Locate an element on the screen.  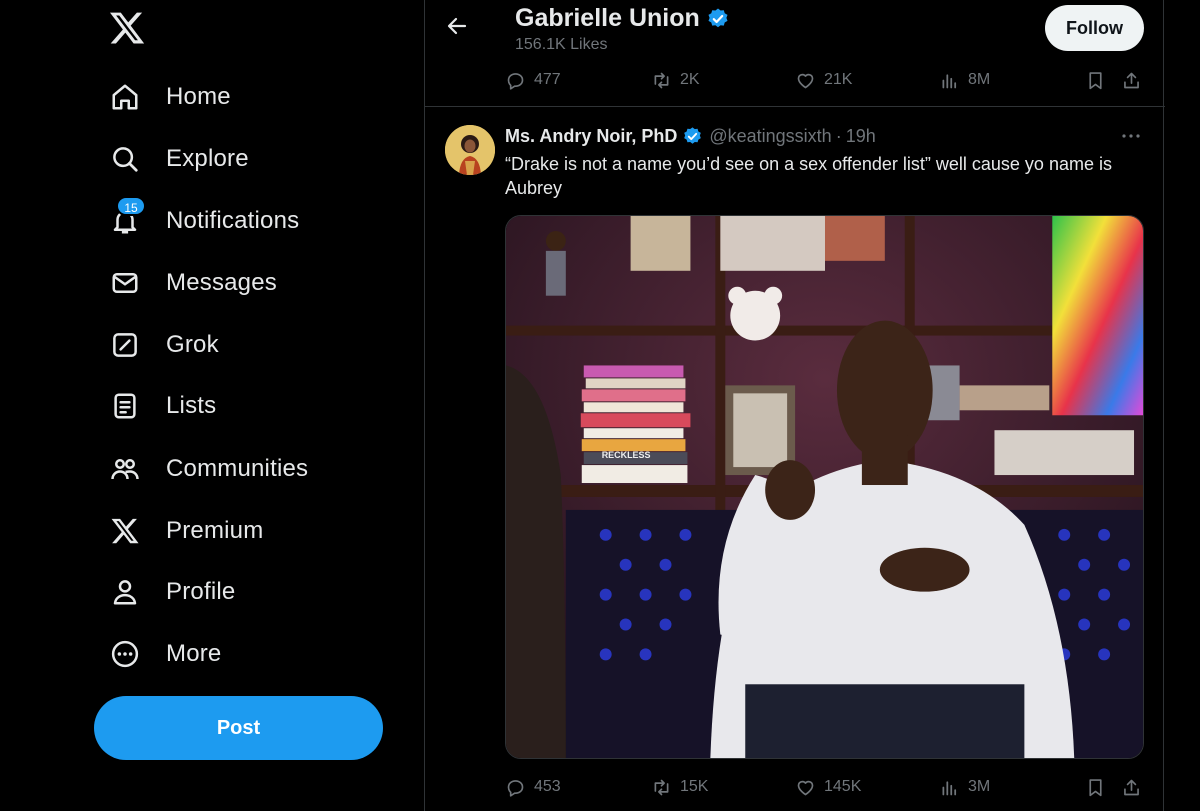
sidebar-item-explore: Explore is located at coordinates (178, 159).